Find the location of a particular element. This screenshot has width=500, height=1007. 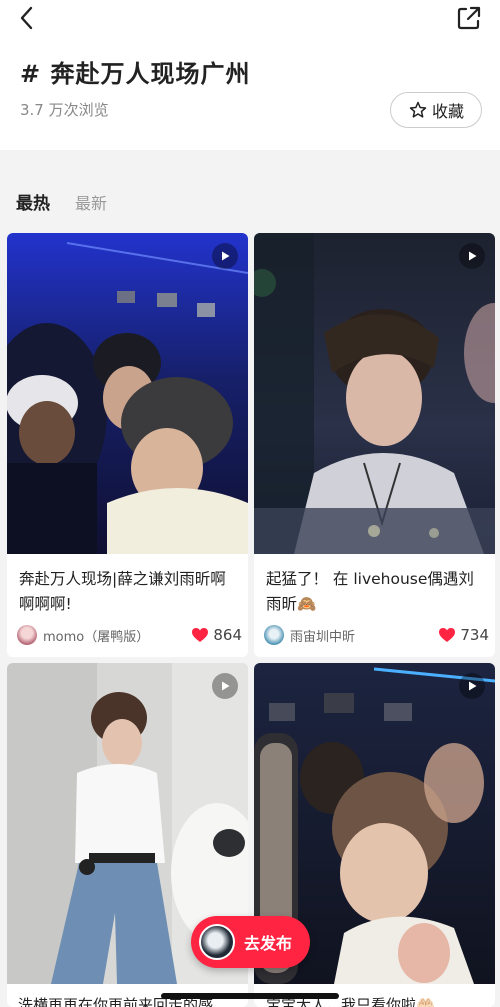

tab-hot: 最热 is located at coordinates (33, 201).